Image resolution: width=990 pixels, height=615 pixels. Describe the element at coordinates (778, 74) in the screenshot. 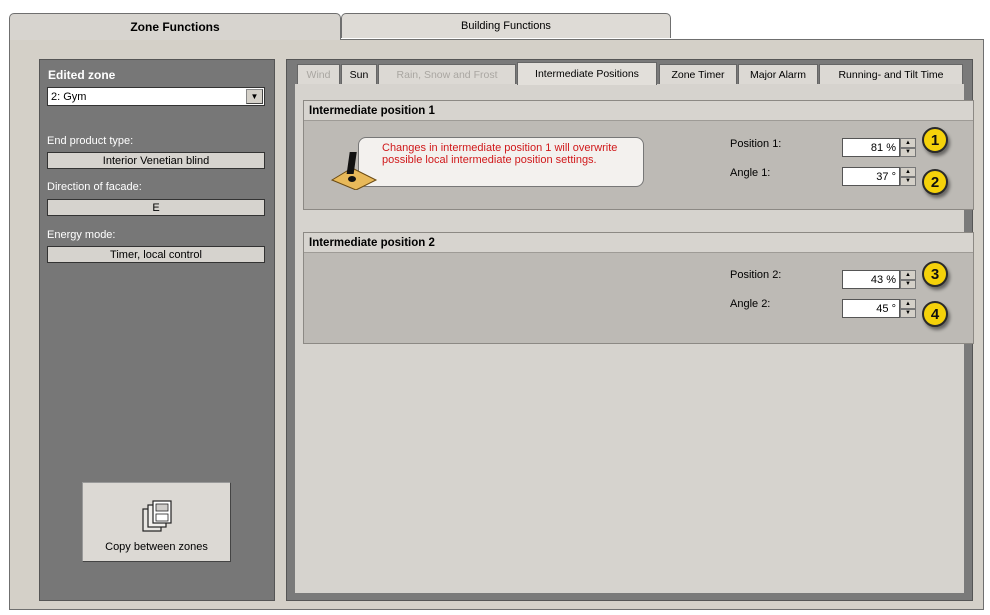

I see `subtab-major-alarm: Major Alarm` at that location.